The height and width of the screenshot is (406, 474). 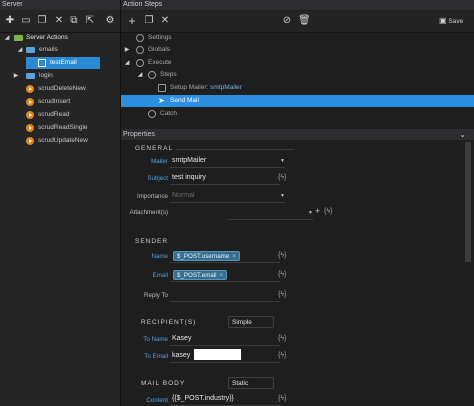 I want to click on step-label: Globals, so click(x=159, y=49).